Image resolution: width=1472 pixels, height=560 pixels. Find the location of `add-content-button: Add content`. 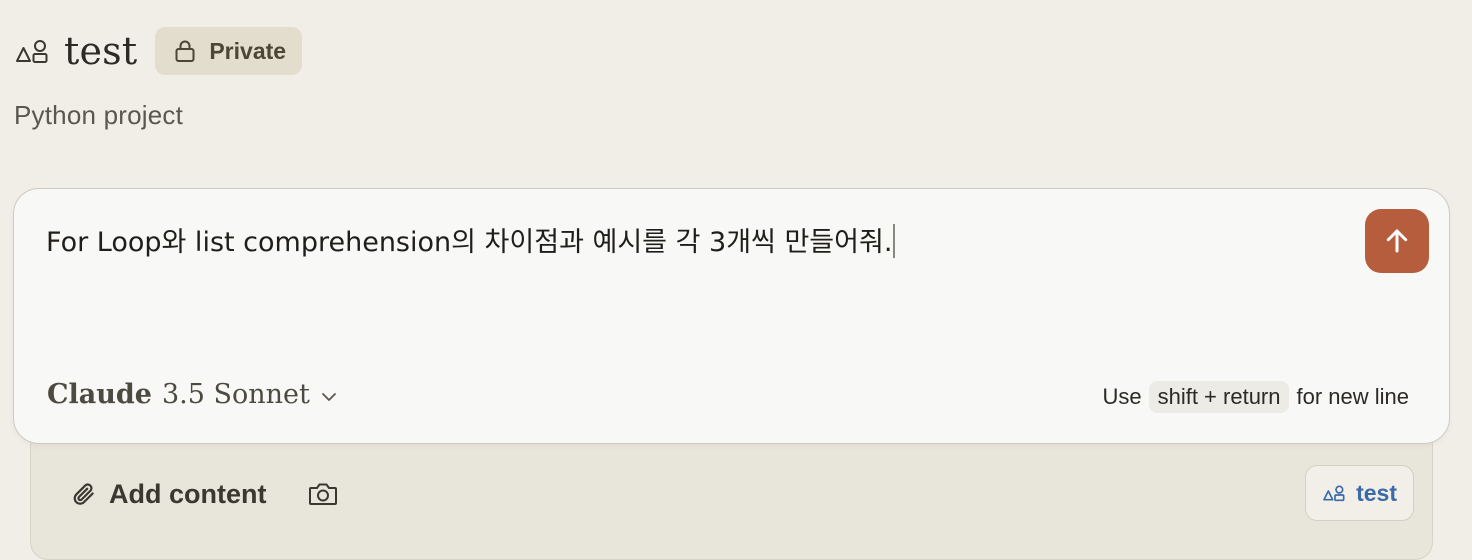

add-content-button: Add content is located at coordinates (168, 494).